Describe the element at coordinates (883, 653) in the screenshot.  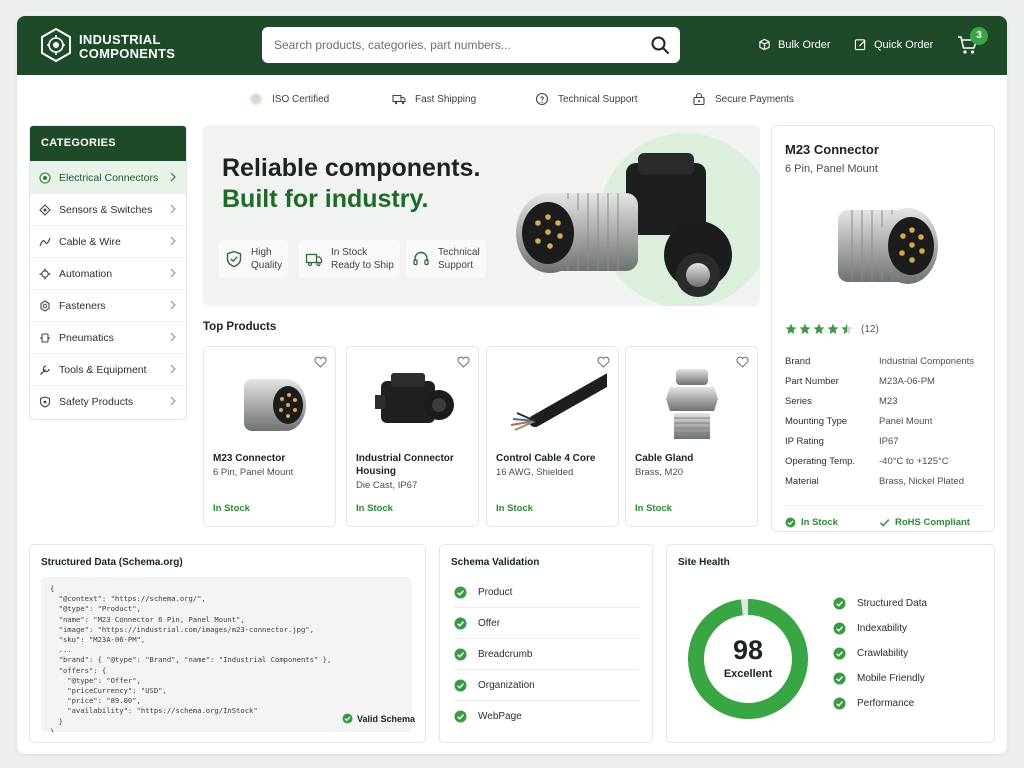
I see `health-item-label: Crawlability` at that location.